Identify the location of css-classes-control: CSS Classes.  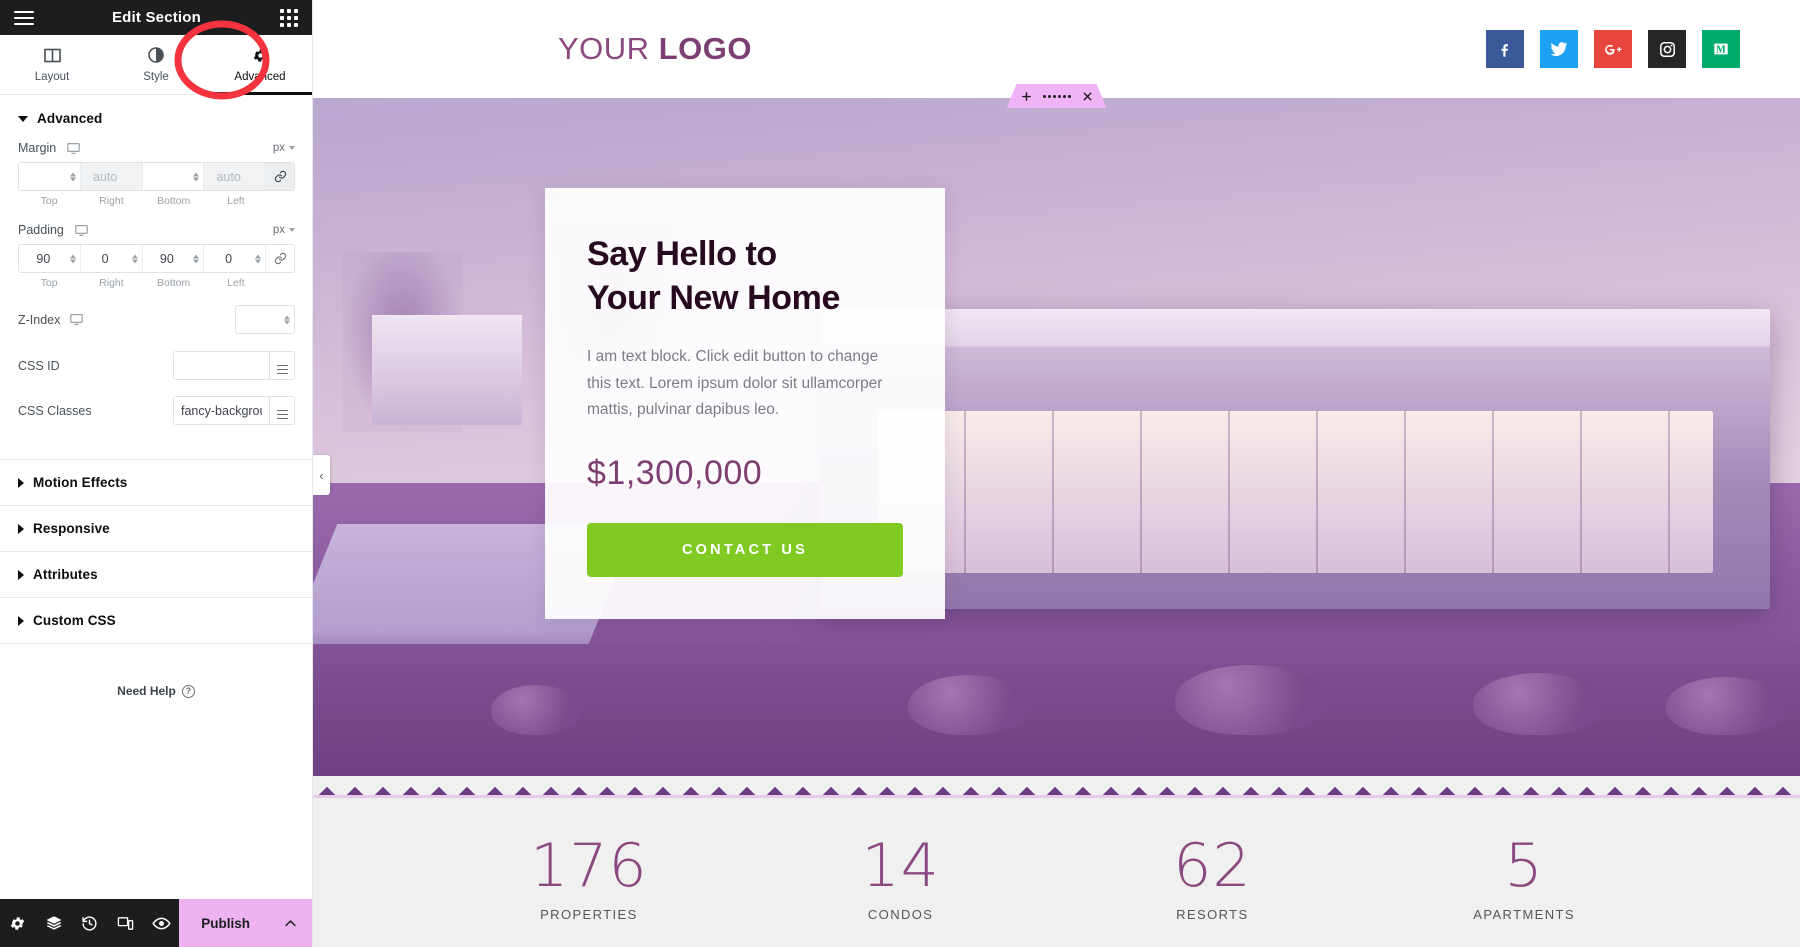
(156, 410).